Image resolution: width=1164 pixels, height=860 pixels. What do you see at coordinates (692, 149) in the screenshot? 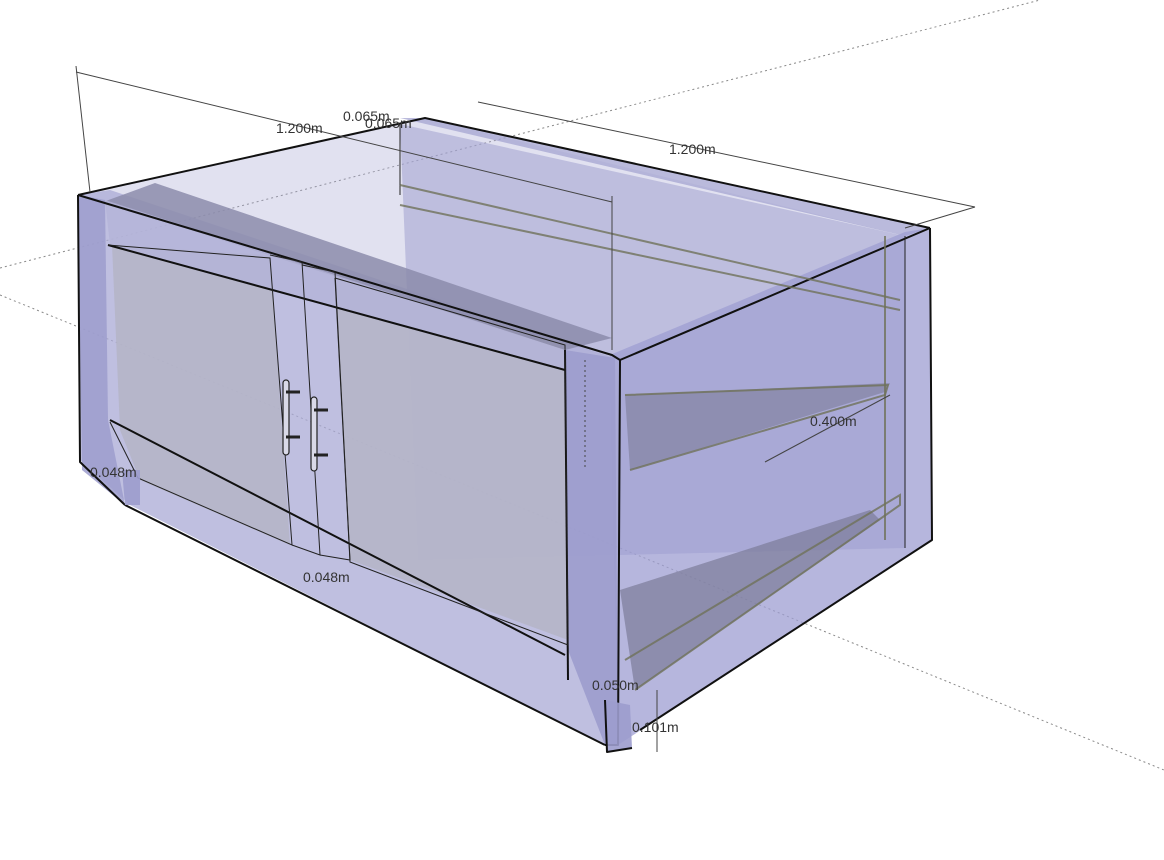
I see `depth-top-label: 1.200m` at bounding box center [692, 149].